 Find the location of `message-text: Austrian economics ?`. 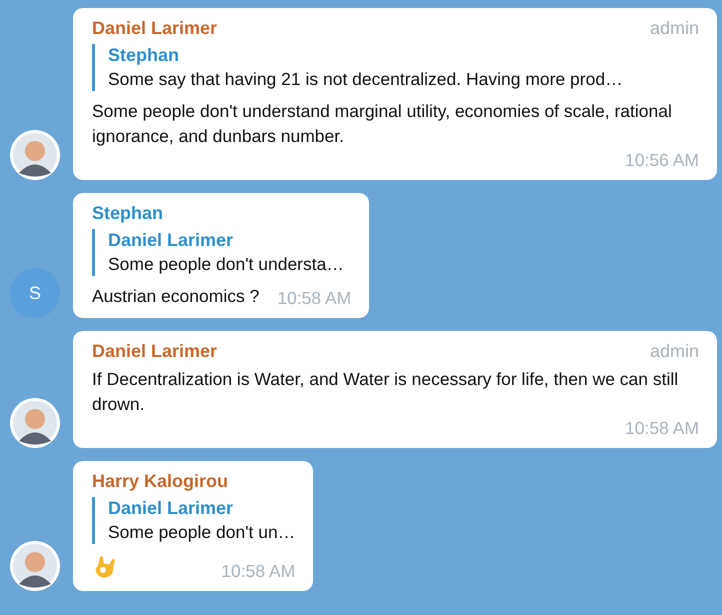

message-text: Austrian economics ? is located at coordinates (176, 296).